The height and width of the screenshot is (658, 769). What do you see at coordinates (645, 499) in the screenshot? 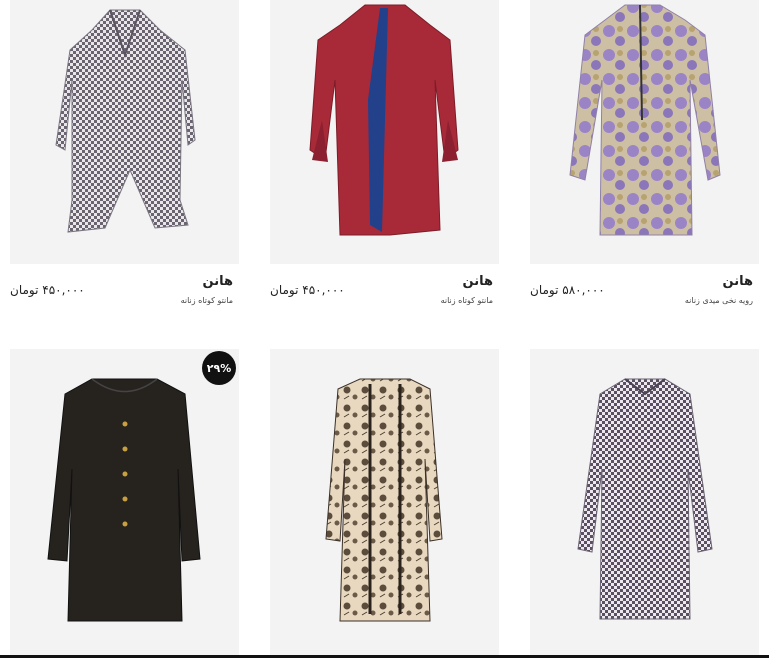
I see `houndstooth-coat-icon` at bounding box center [645, 499].